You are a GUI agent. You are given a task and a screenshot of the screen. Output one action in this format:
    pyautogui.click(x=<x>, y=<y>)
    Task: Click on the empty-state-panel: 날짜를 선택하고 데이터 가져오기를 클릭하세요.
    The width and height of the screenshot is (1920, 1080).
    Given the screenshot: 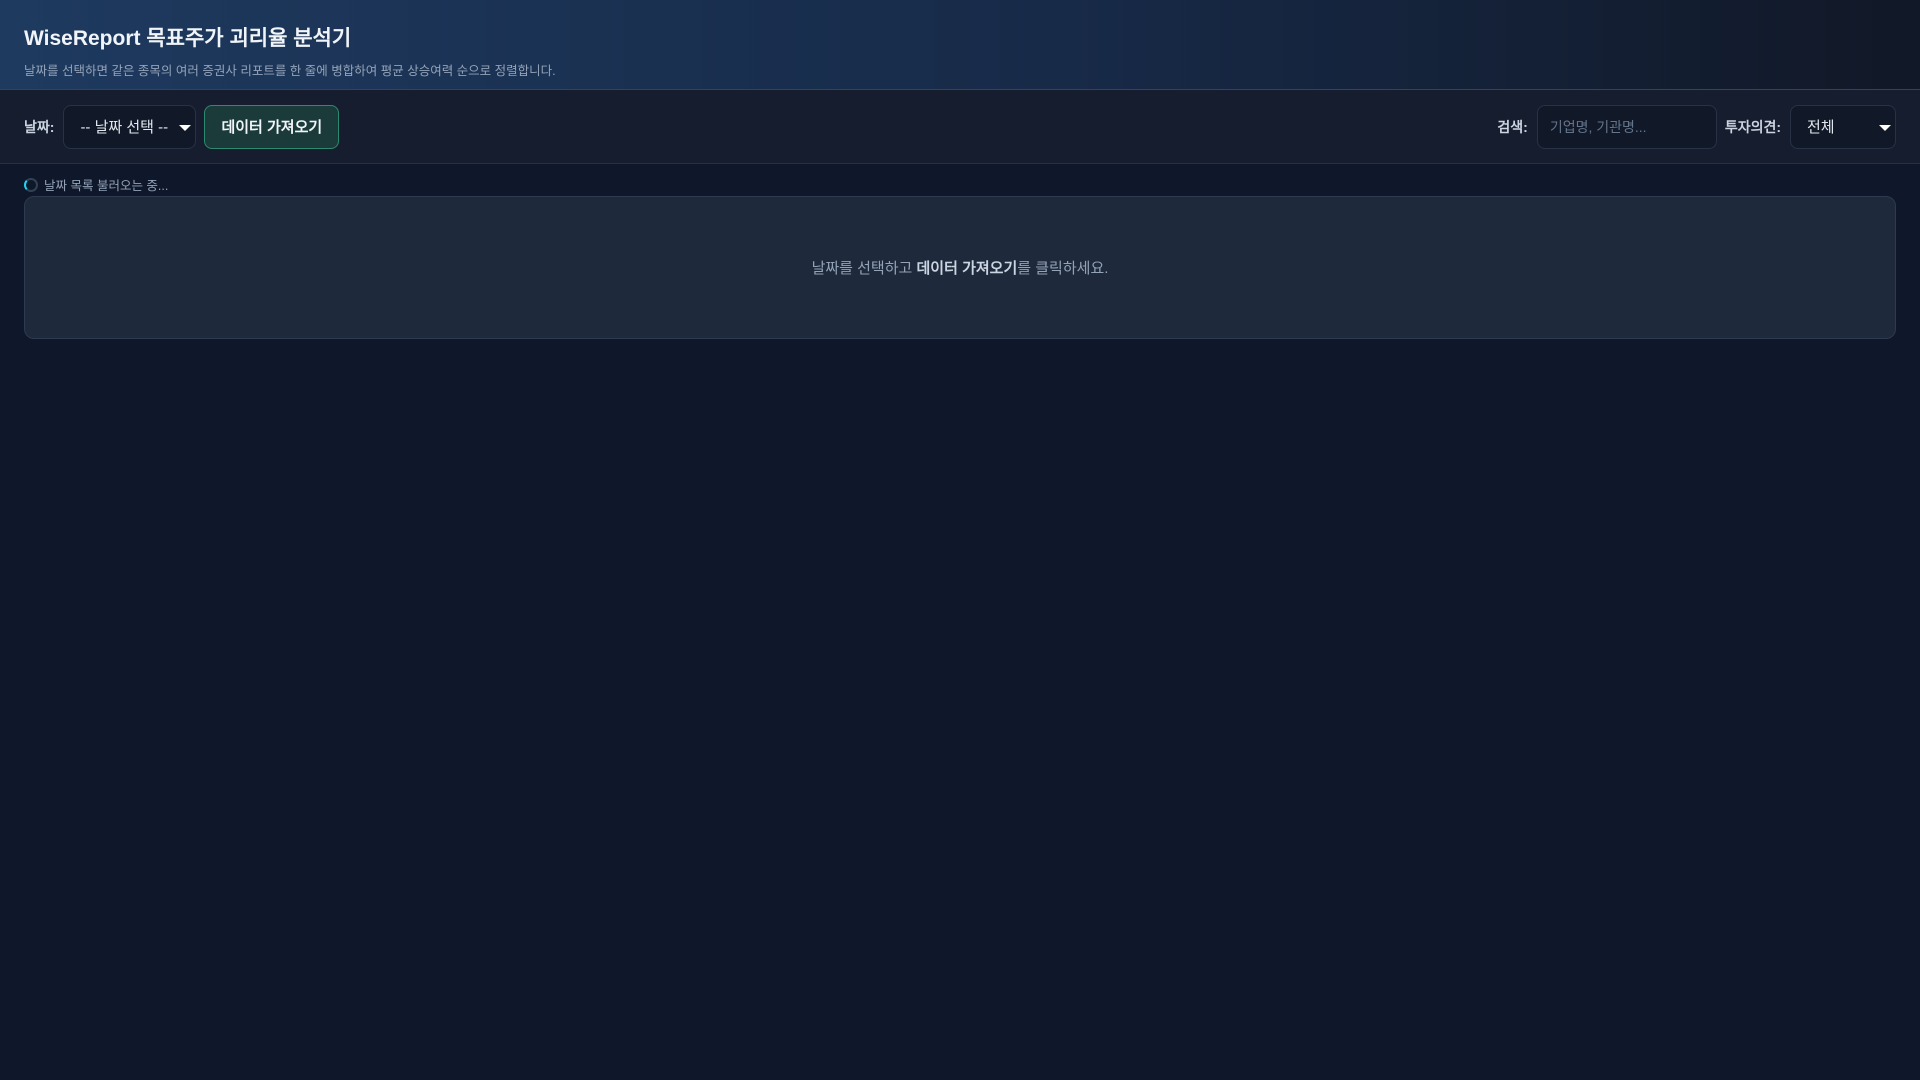 What is the action you would take?
    pyautogui.click(x=960, y=267)
    